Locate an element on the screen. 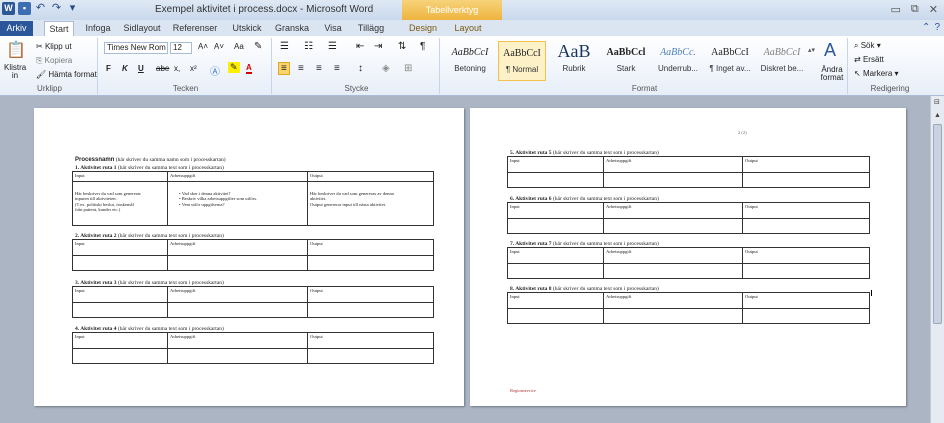 The width and height of the screenshot is (944, 423). save-icon: ▪ is located at coordinates (24, 8).